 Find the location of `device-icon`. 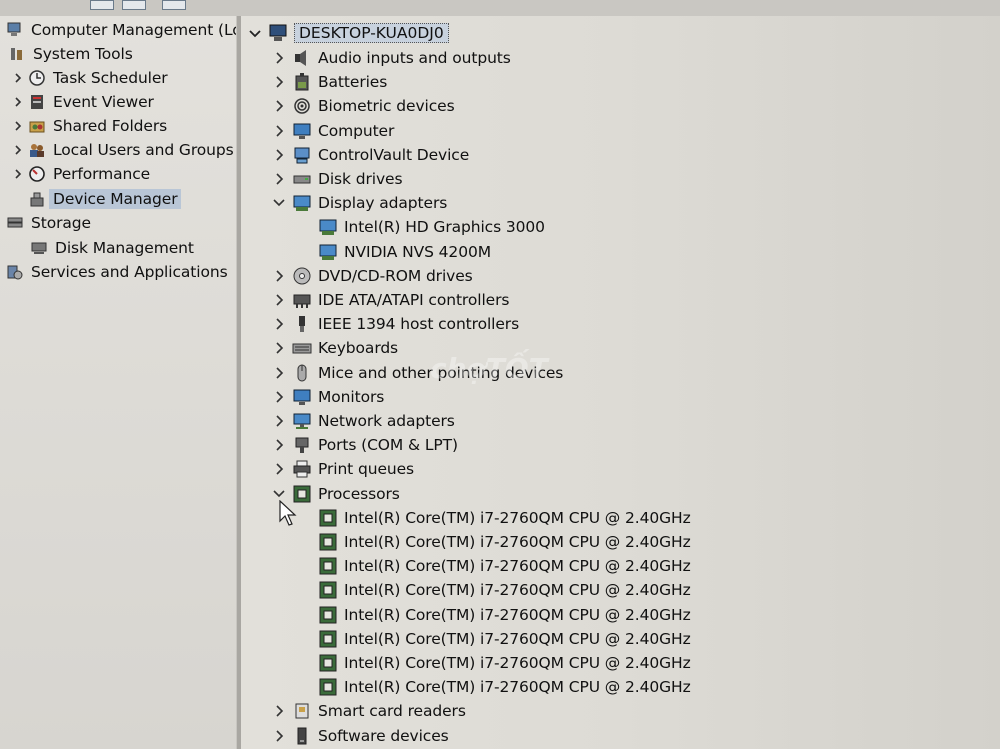

device-icon is located at coordinates (302, 155).